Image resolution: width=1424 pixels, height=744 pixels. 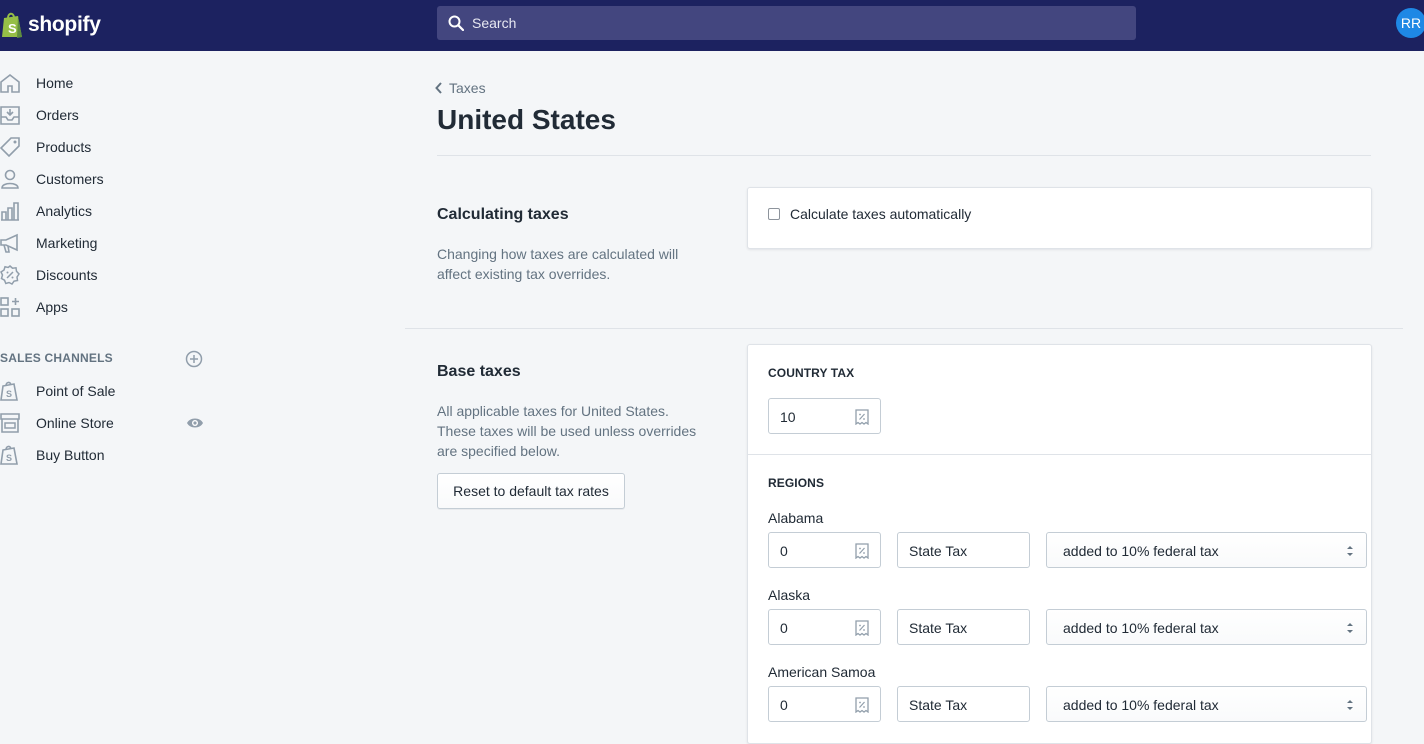 I want to click on section-divider, so click(x=904, y=328).